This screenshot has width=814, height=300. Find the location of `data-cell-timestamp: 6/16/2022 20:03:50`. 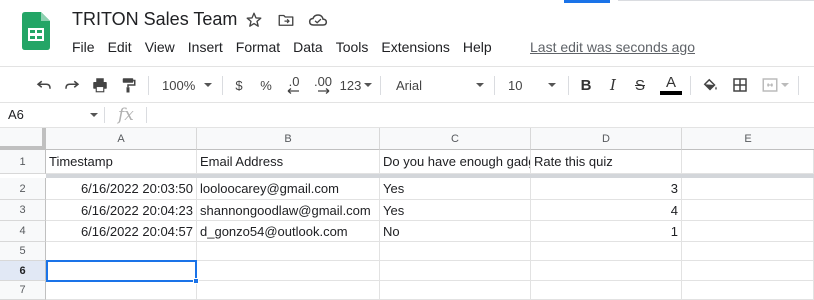

data-cell-timestamp: 6/16/2022 20:03:50 is located at coordinates (121, 189).